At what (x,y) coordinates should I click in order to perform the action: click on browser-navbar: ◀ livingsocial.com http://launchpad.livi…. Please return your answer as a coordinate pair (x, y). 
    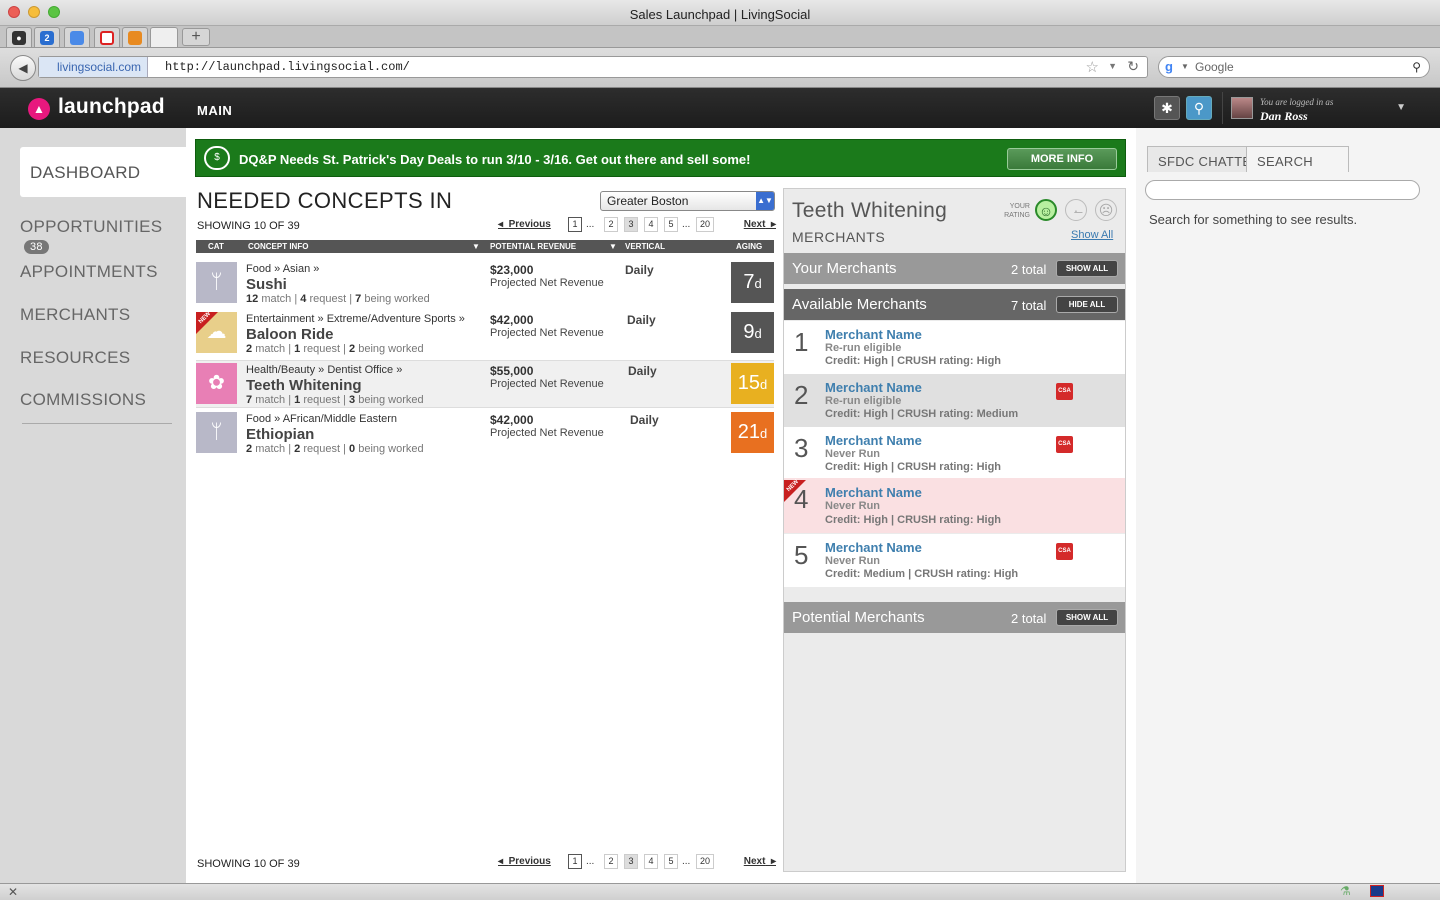
    Looking at the image, I should click on (720, 68).